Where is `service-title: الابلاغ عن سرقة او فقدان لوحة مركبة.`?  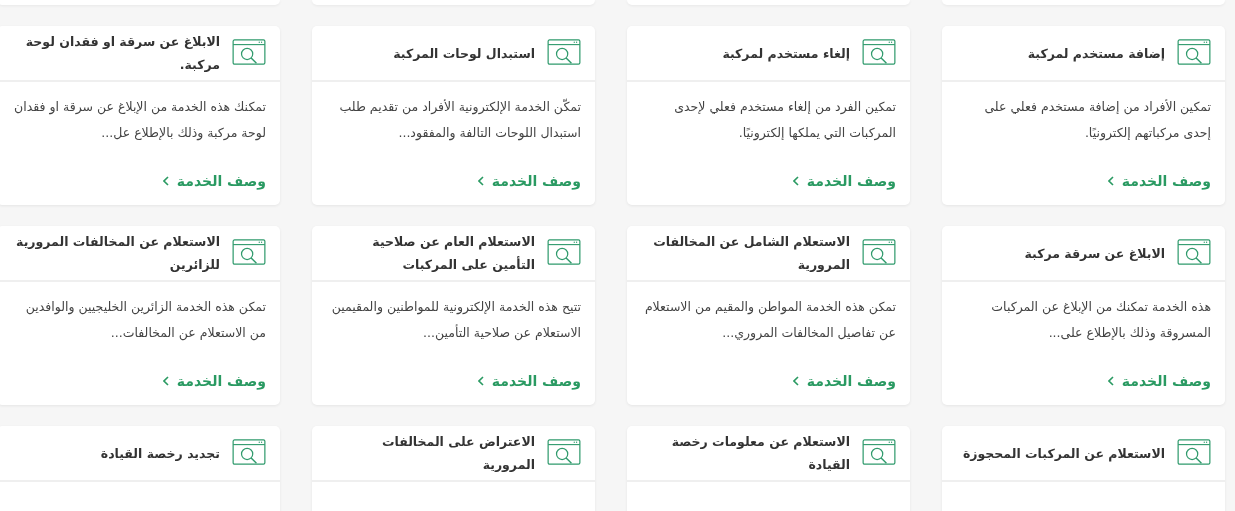 service-title: الابلاغ عن سرقة او فقدان لوحة مركبة. is located at coordinates (122, 53).